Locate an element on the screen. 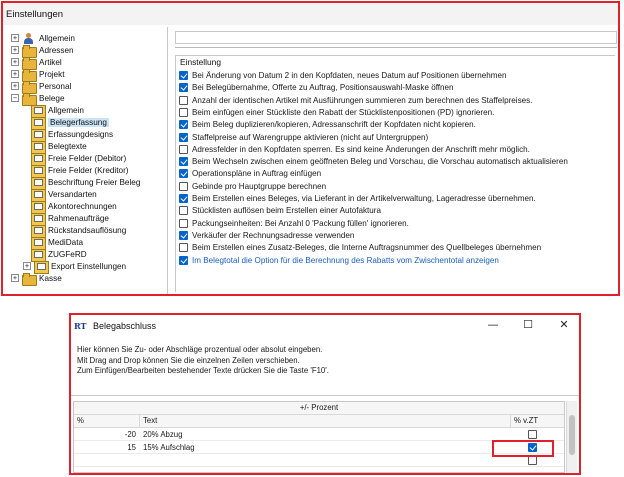  tree-item: + Adressen is located at coordinates (42, 51).